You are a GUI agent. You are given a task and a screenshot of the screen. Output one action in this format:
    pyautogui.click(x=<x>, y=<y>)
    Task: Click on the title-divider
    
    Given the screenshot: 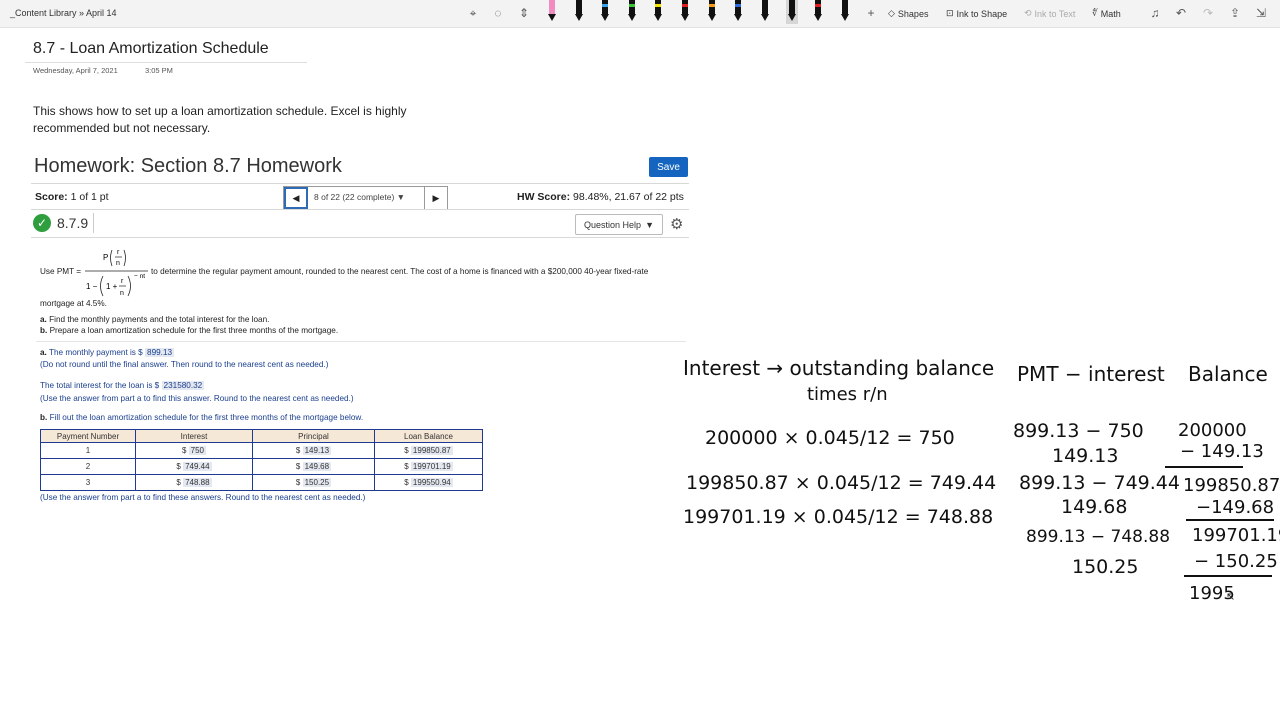 What is the action you would take?
    pyautogui.click(x=166, y=62)
    